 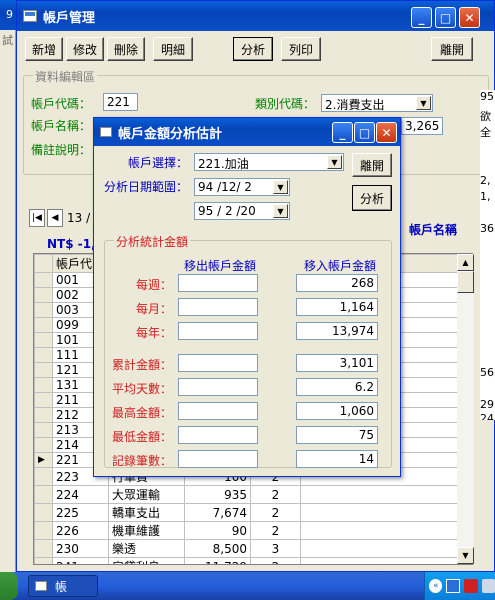 I want to click on dialog-analyze-button: 分析, so click(x=372, y=198).